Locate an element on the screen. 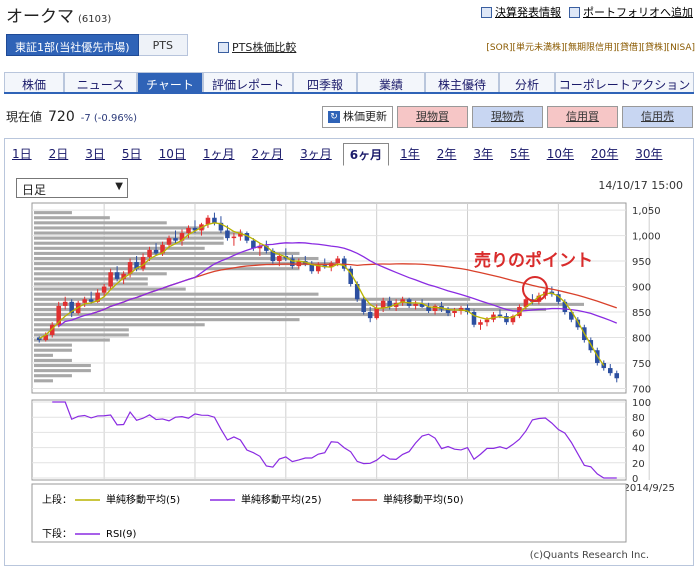  legend-sma5: 単純移動平均(5) is located at coordinates (143, 499).